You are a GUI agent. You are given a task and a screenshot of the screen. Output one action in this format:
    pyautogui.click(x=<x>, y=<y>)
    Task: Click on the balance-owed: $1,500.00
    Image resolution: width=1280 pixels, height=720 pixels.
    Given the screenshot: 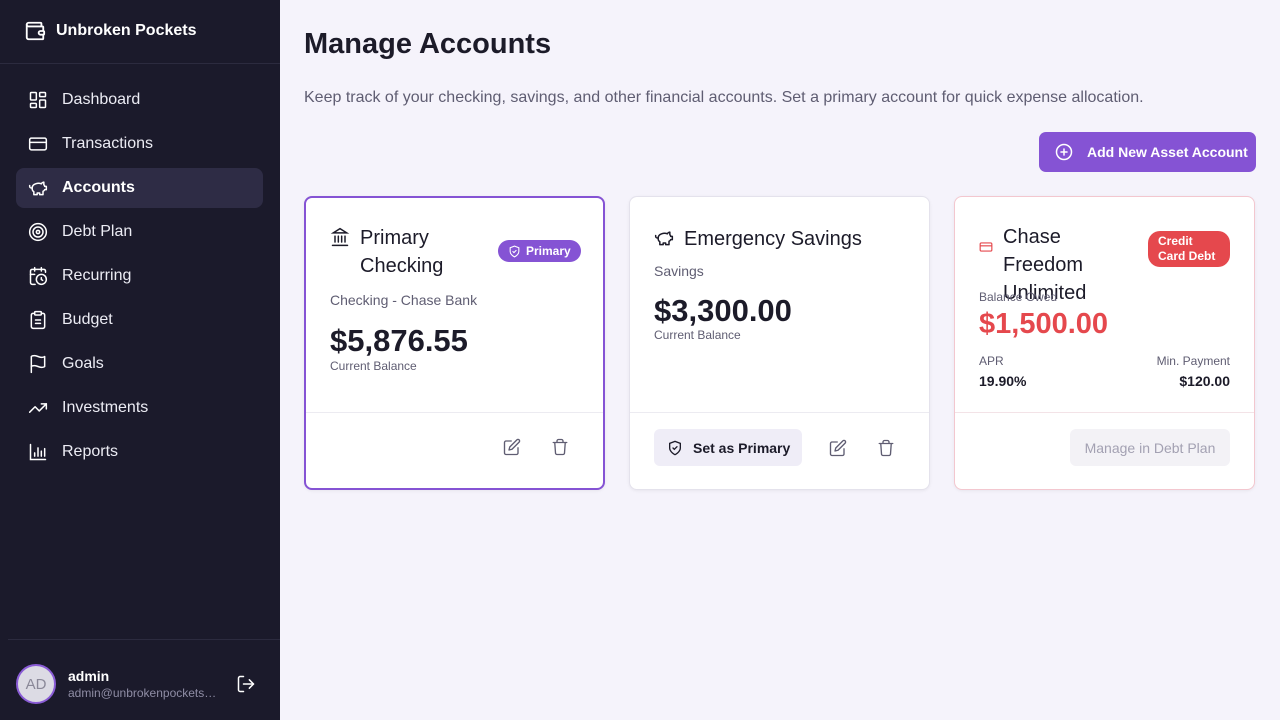 What is the action you would take?
    pyautogui.click(x=1044, y=324)
    